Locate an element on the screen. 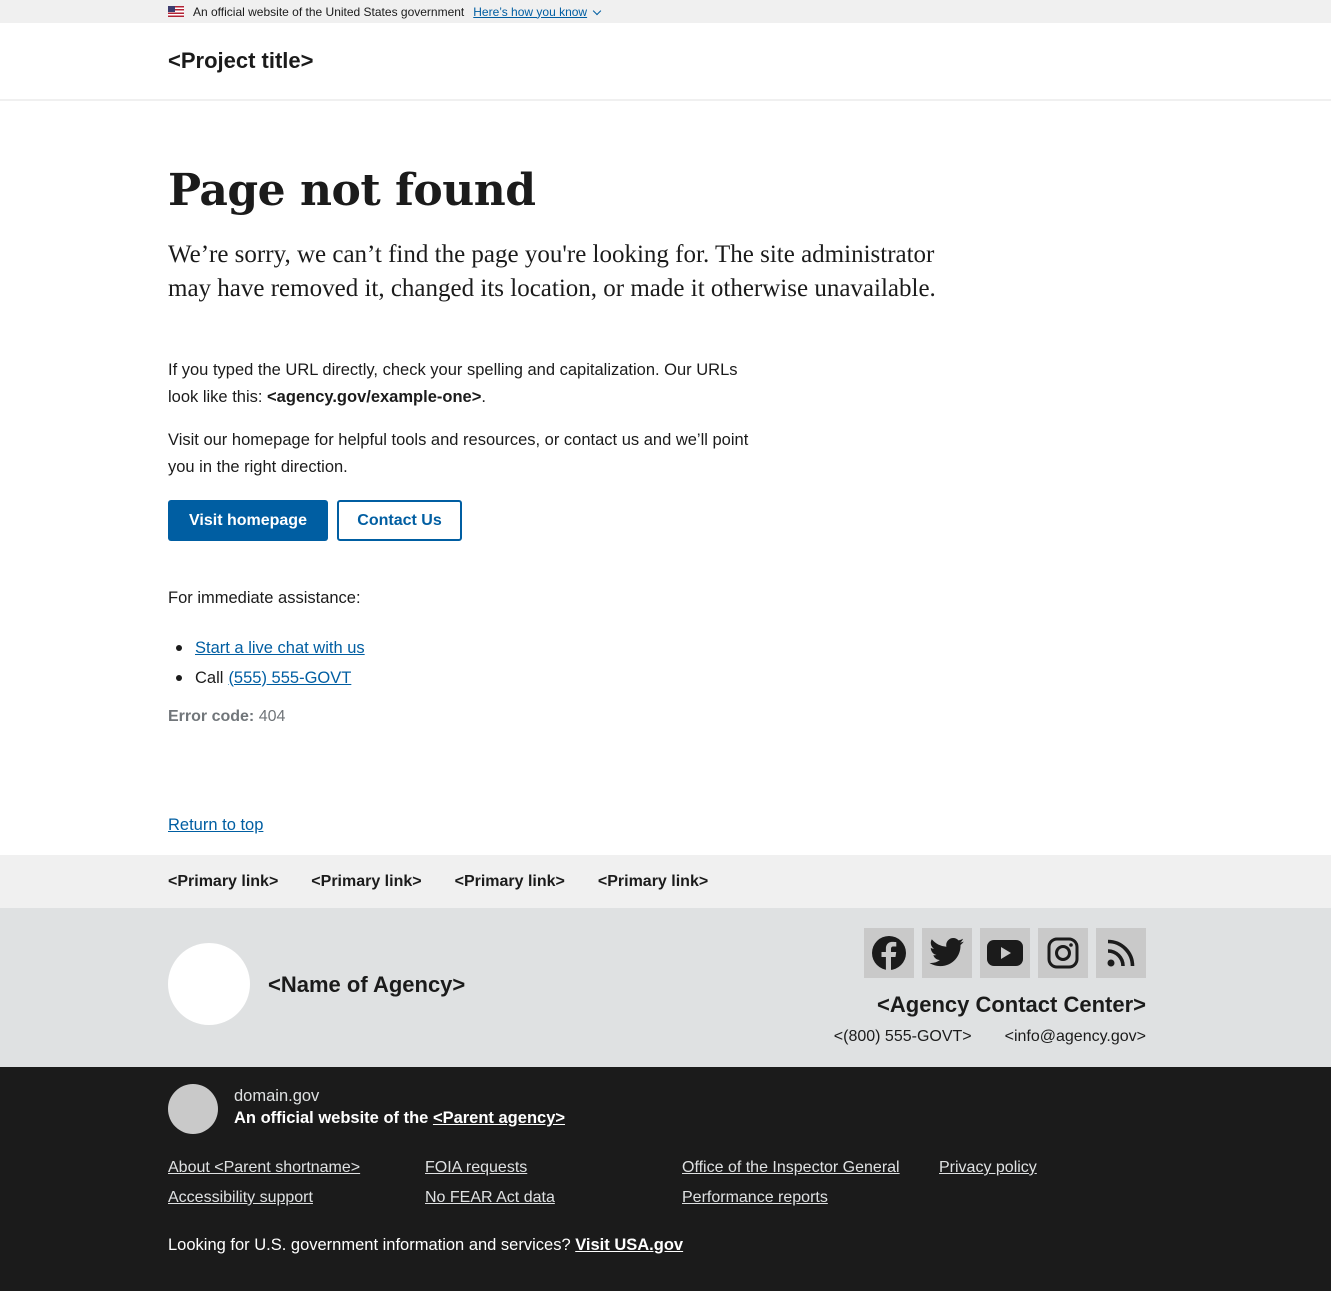  visit-usa-gov-link: Visit USA.gov is located at coordinates (629, 1245).